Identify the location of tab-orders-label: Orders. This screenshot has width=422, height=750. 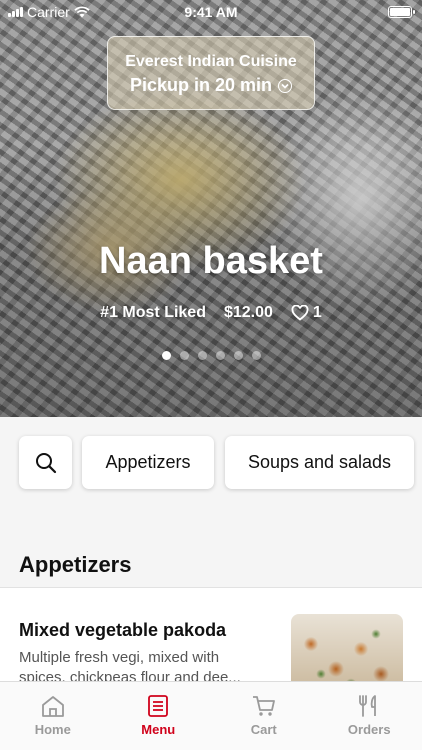
(369, 729).